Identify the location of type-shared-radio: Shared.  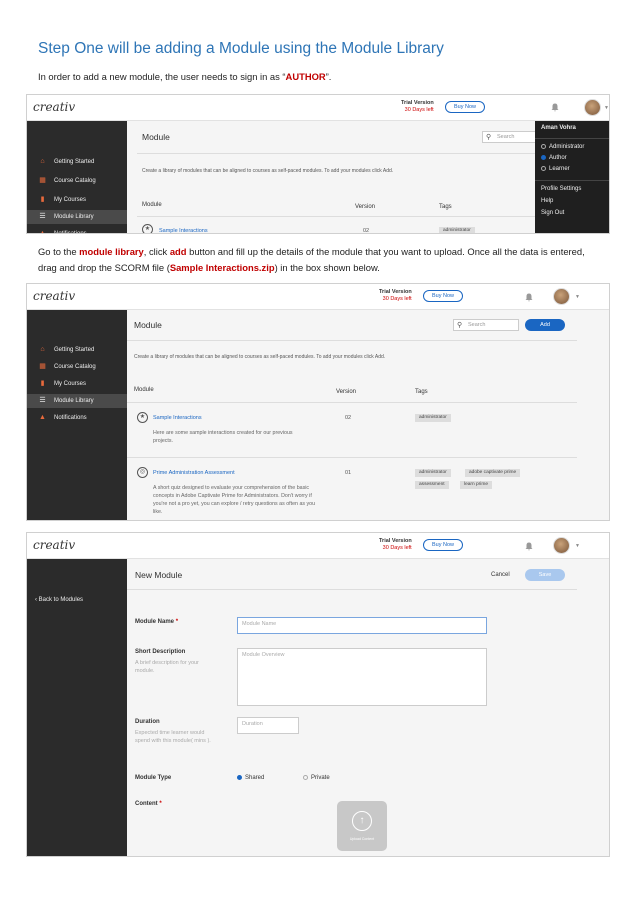
(250, 778).